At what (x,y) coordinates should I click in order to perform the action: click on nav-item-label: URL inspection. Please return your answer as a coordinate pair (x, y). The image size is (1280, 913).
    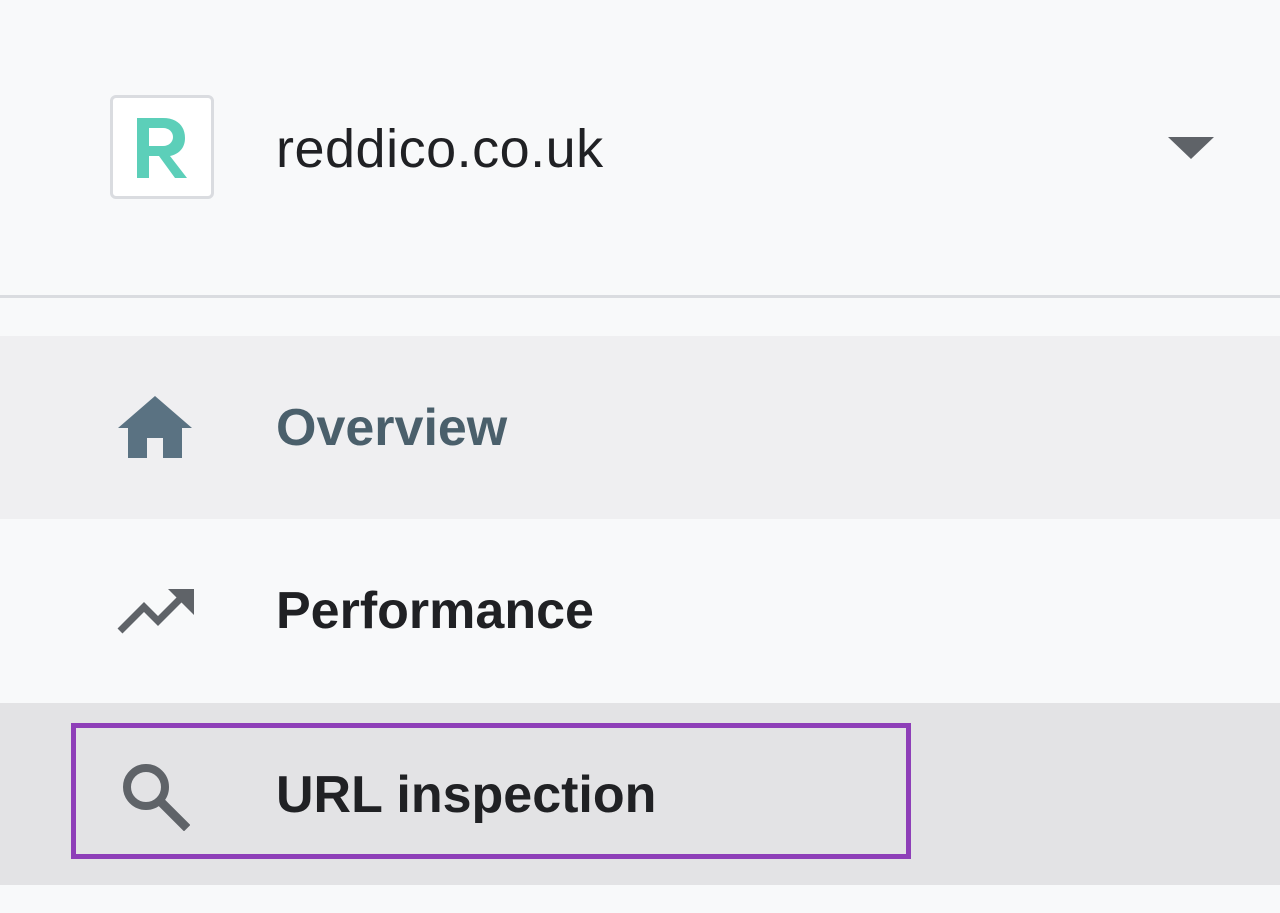
    Looking at the image, I should click on (466, 795).